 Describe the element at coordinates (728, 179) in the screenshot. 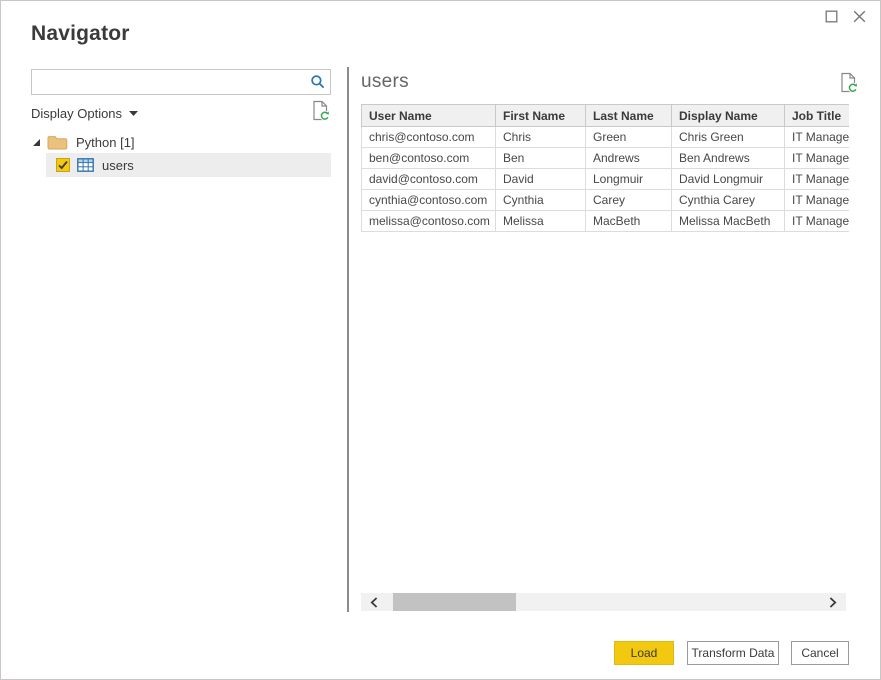

I see `table-cell: David Longmuir` at that location.